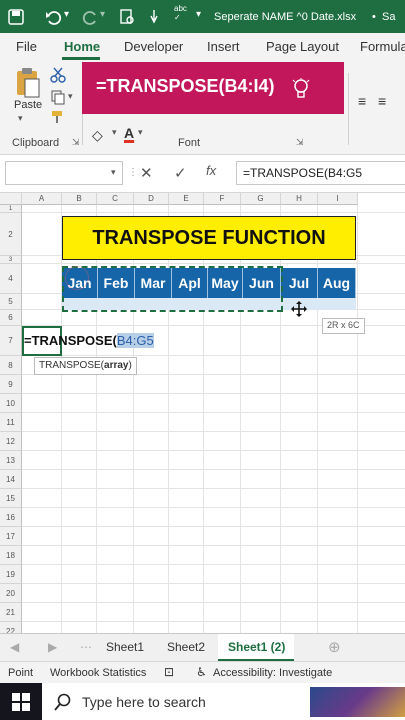  I want to click on formula-input: =TRANSPOSE(B4:G5, so click(320, 173).